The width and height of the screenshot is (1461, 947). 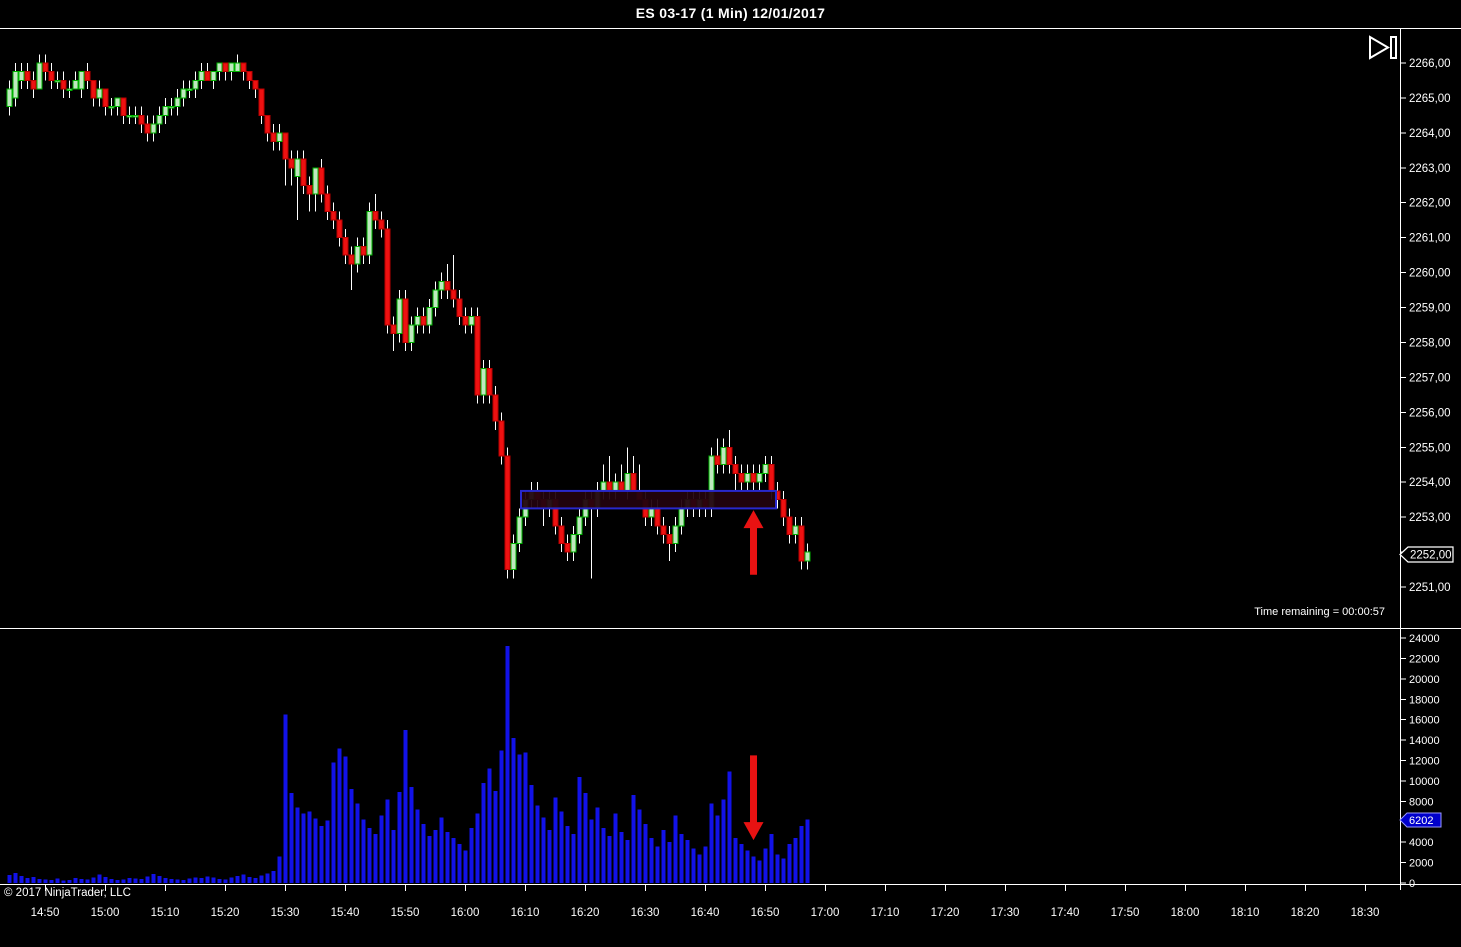 What do you see at coordinates (1245, 913) in the screenshot?
I see `time-tick-label: 18:10` at bounding box center [1245, 913].